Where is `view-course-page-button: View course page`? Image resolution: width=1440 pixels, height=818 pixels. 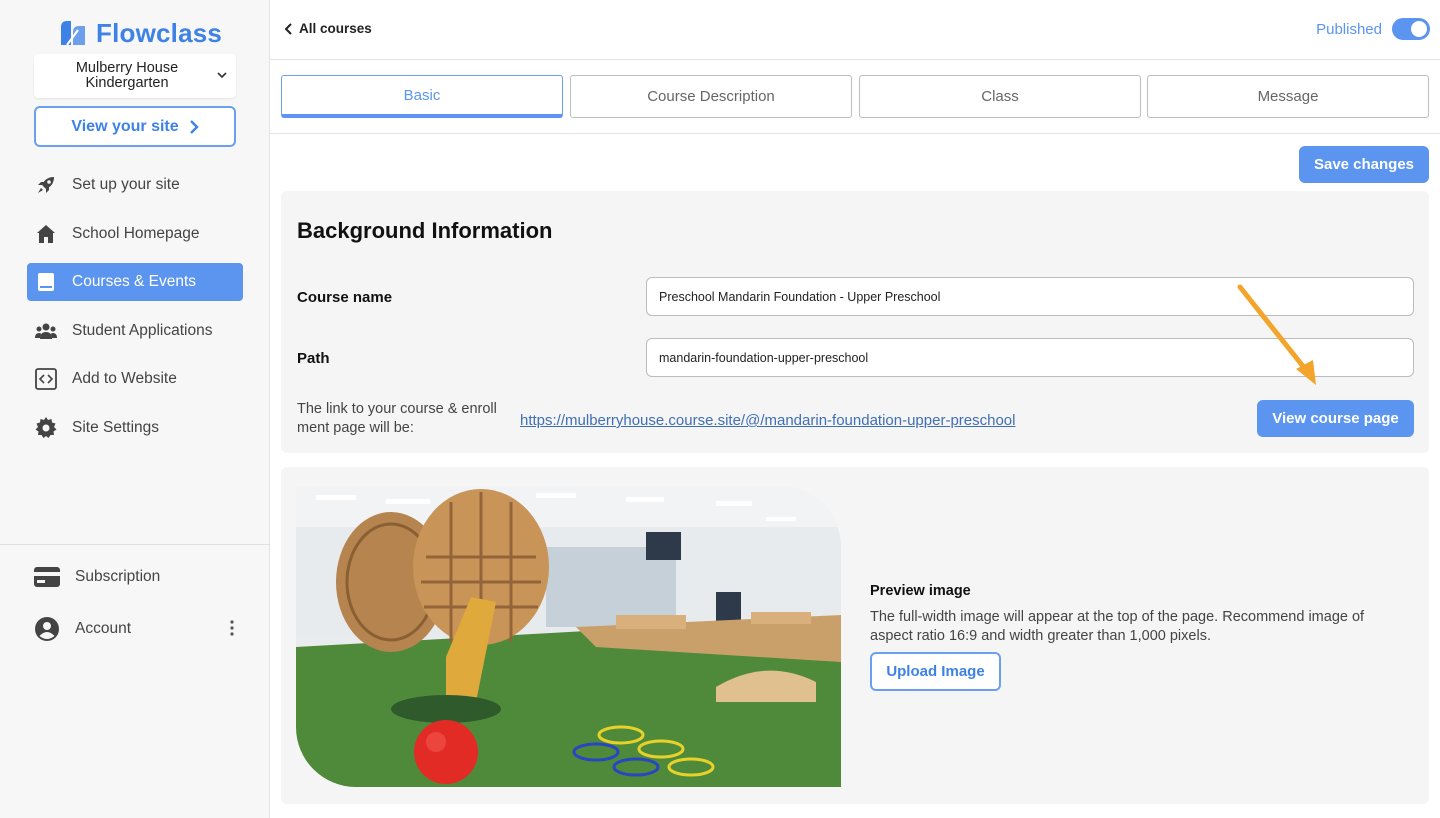 view-course-page-button: View course page is located at coordinates (1335, 418).